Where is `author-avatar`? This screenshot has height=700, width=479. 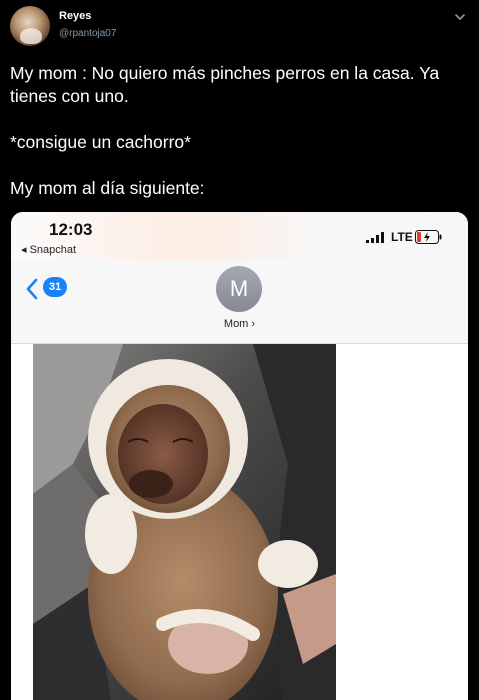
author-avatar is located at coordinates (30, 26).